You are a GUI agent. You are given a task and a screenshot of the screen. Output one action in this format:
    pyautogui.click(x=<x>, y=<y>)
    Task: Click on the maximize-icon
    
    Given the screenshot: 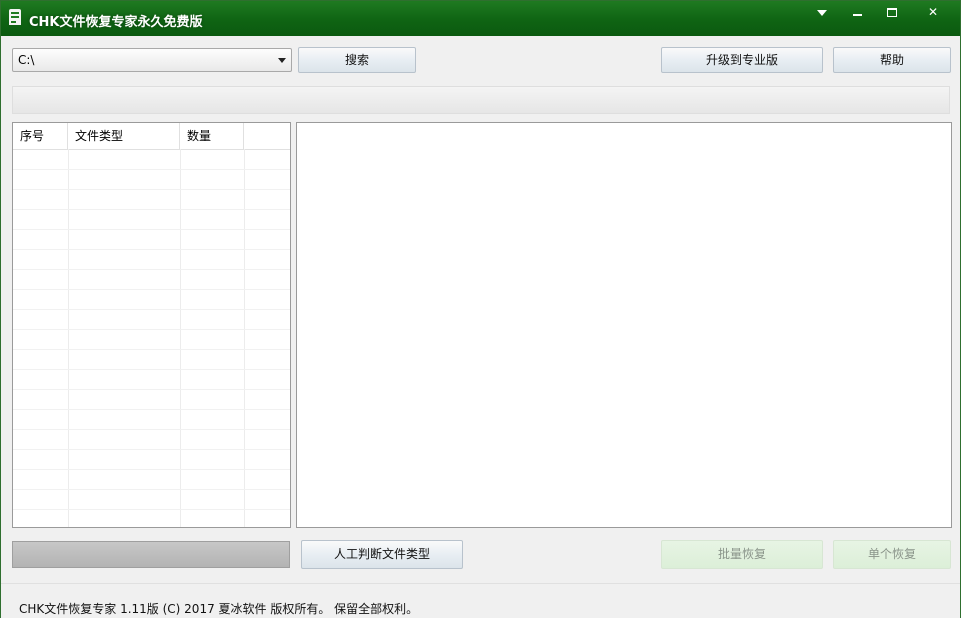 What is the action you would take?
    pyautogui.click(x=892, y=12)
    